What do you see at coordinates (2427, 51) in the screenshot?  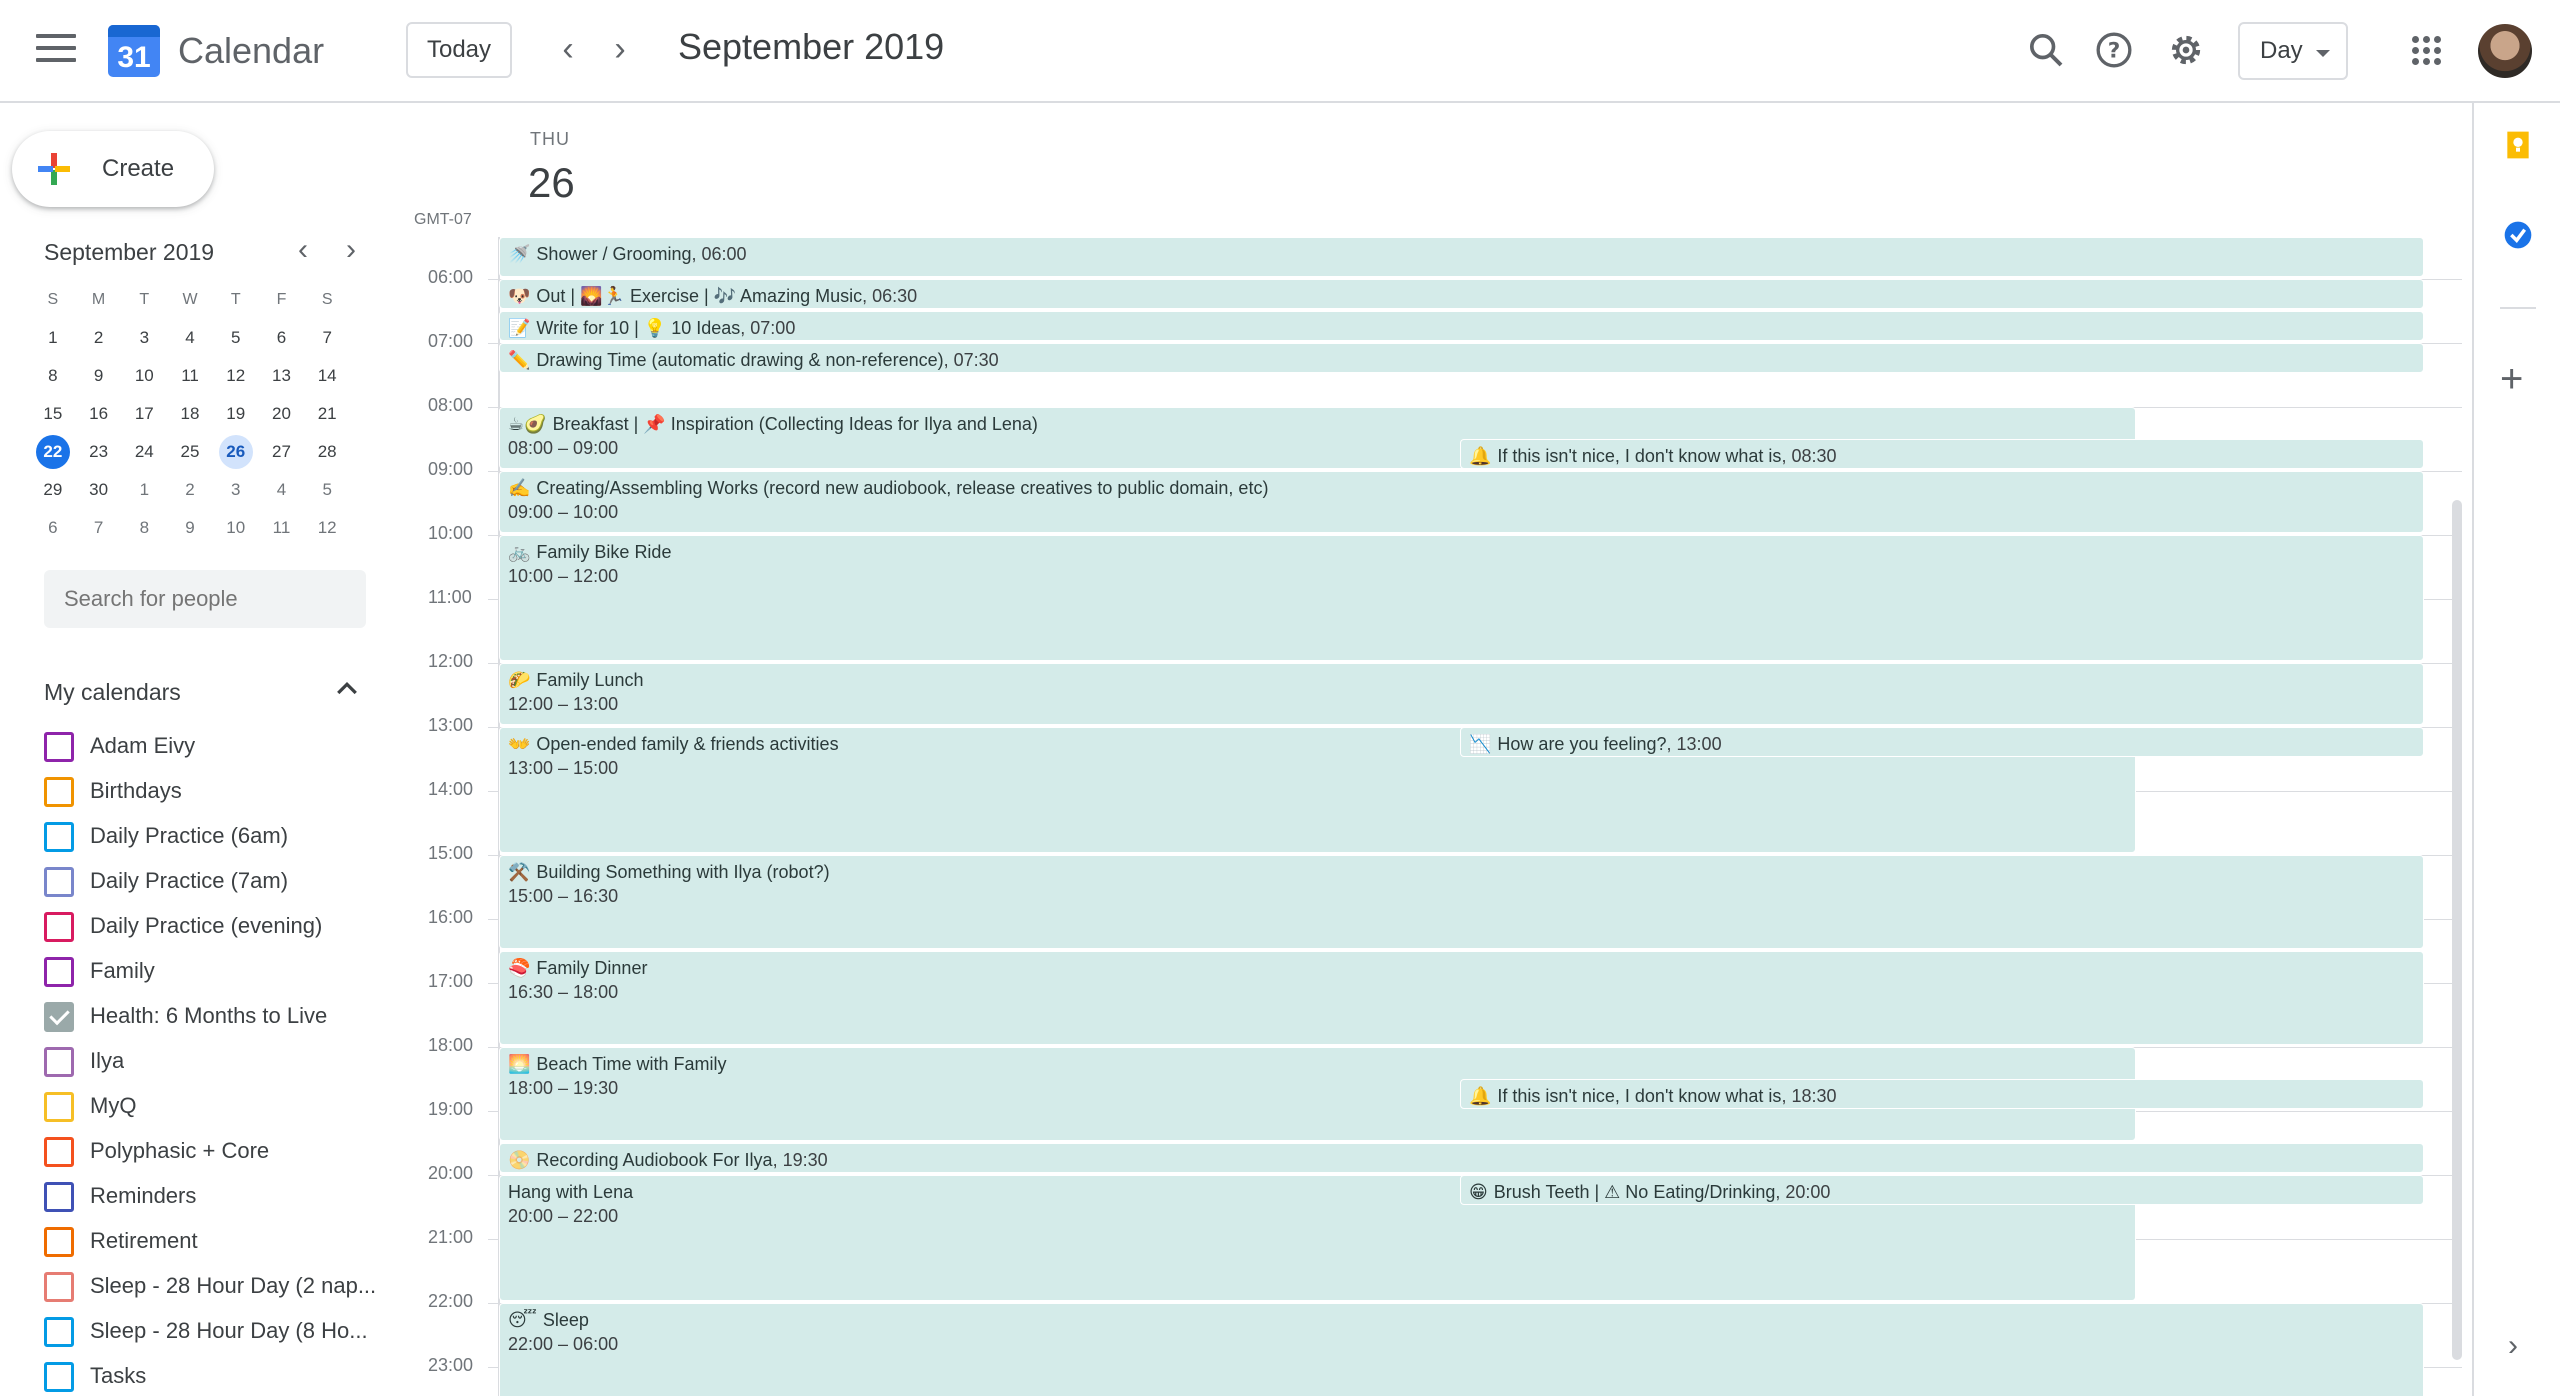 I see `google-apps-icon` at bounding box center [2427, 51].